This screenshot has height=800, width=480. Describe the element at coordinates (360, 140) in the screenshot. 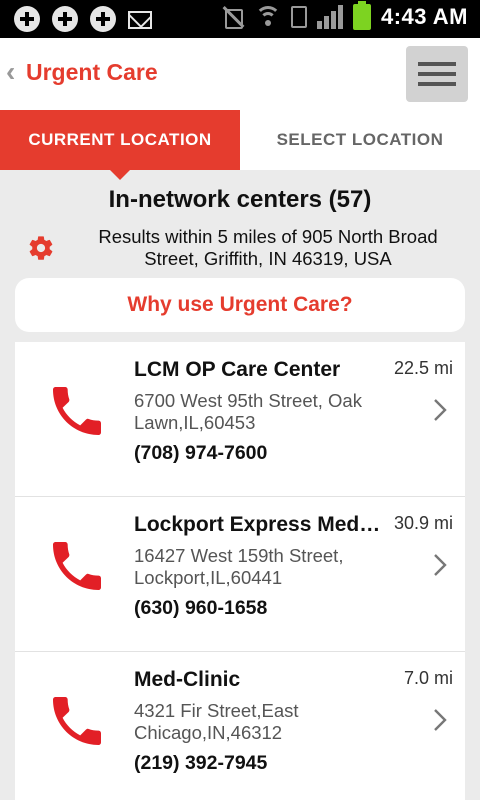

I see `tab-select-location: SELECT LOCATION` at that location.